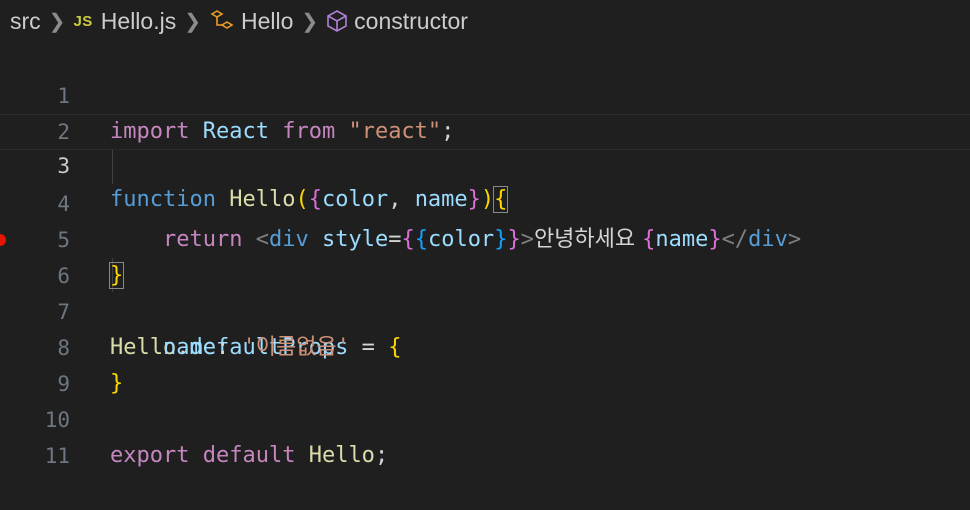  Describe the element at coordinates (411, 20) in the screenshot. I see `breadcrumb-member-label: constructor` at that location.